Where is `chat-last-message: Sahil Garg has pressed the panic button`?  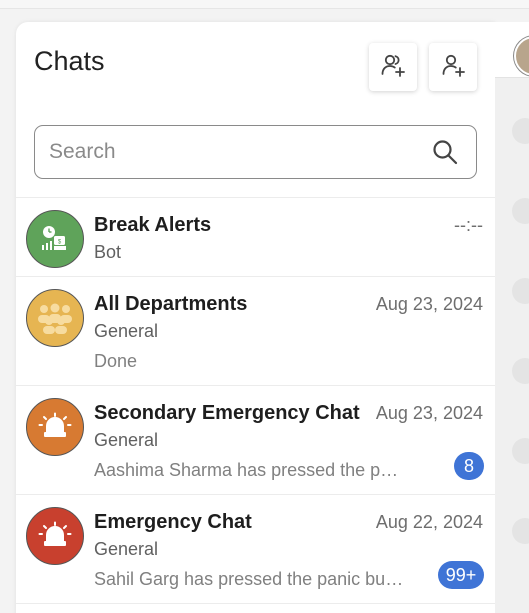 chat-last-message: Sahil Garg has pressed the panic button is located at coordinates (249, 579).